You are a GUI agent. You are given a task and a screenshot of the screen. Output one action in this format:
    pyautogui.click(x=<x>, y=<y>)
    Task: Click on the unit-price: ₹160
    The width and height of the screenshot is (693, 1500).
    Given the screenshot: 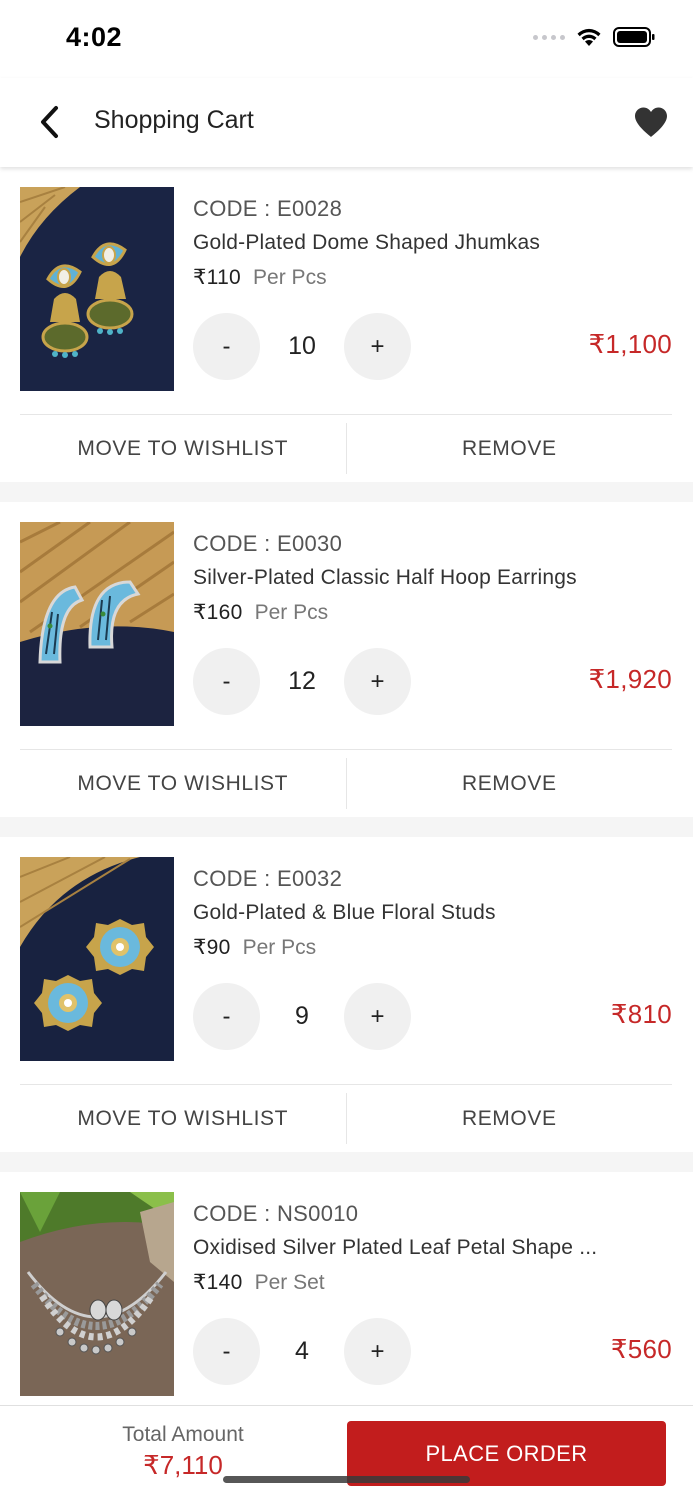 What is the action you would take?
    pyautogui.click(x=218, y=612)
    